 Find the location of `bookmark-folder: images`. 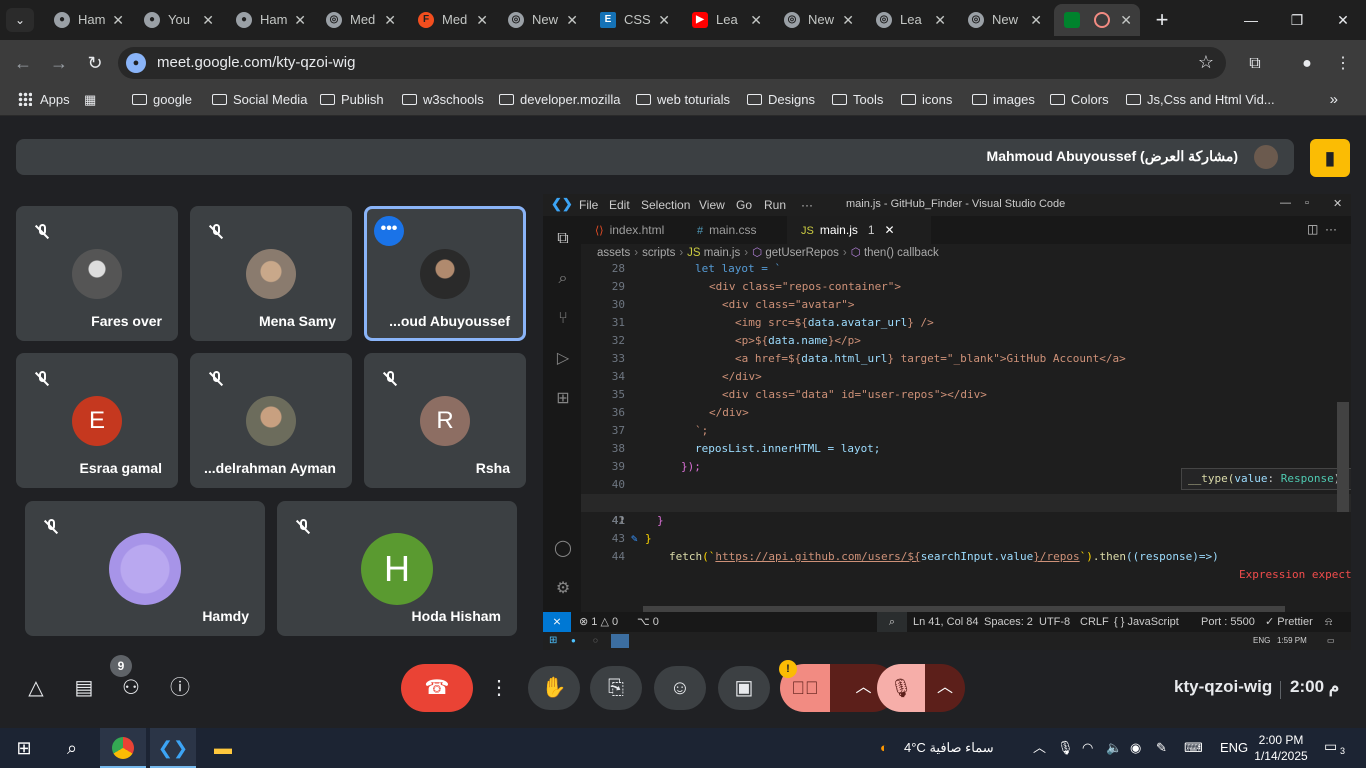

bookmark-folder: images is located at coordinates (1003, 101).